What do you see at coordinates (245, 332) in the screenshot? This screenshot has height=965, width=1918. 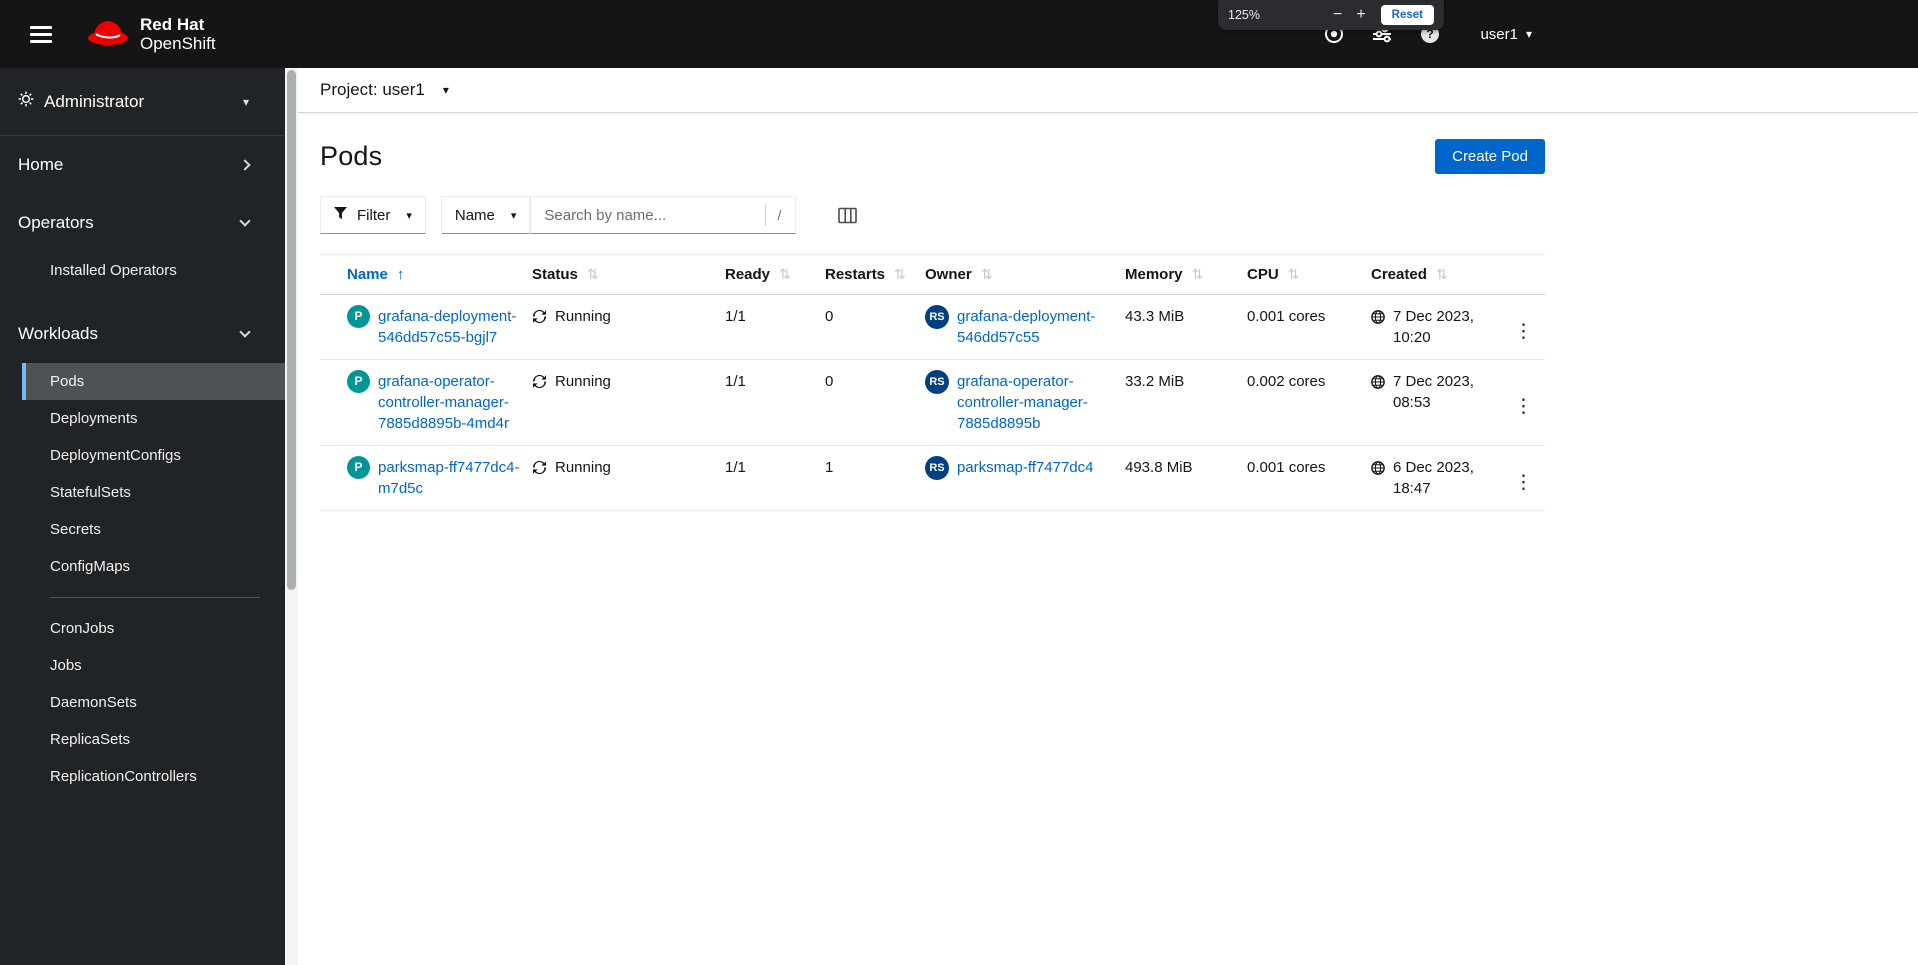 I see `chevron-down-icon` at bounding box center [245, 332].